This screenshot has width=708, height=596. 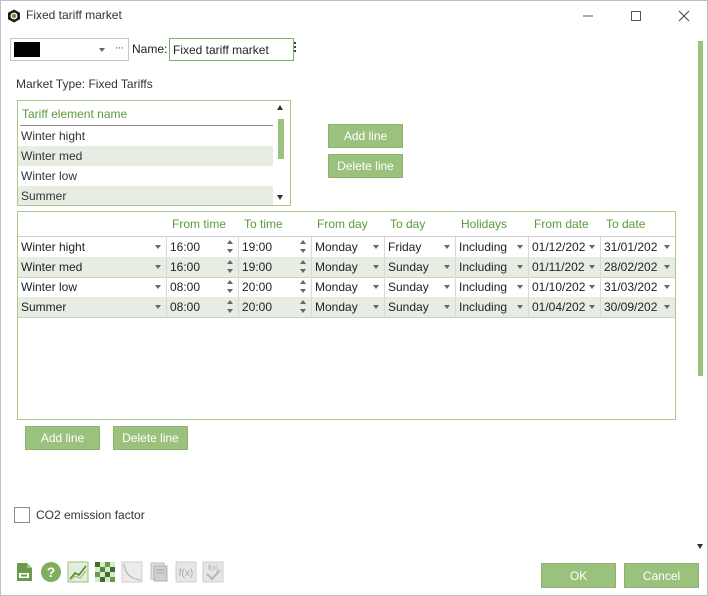 What do you see at coordinates (145, 176) in the screenshot?
I see `list-item: Winter low` at bounding box center [145, 176].